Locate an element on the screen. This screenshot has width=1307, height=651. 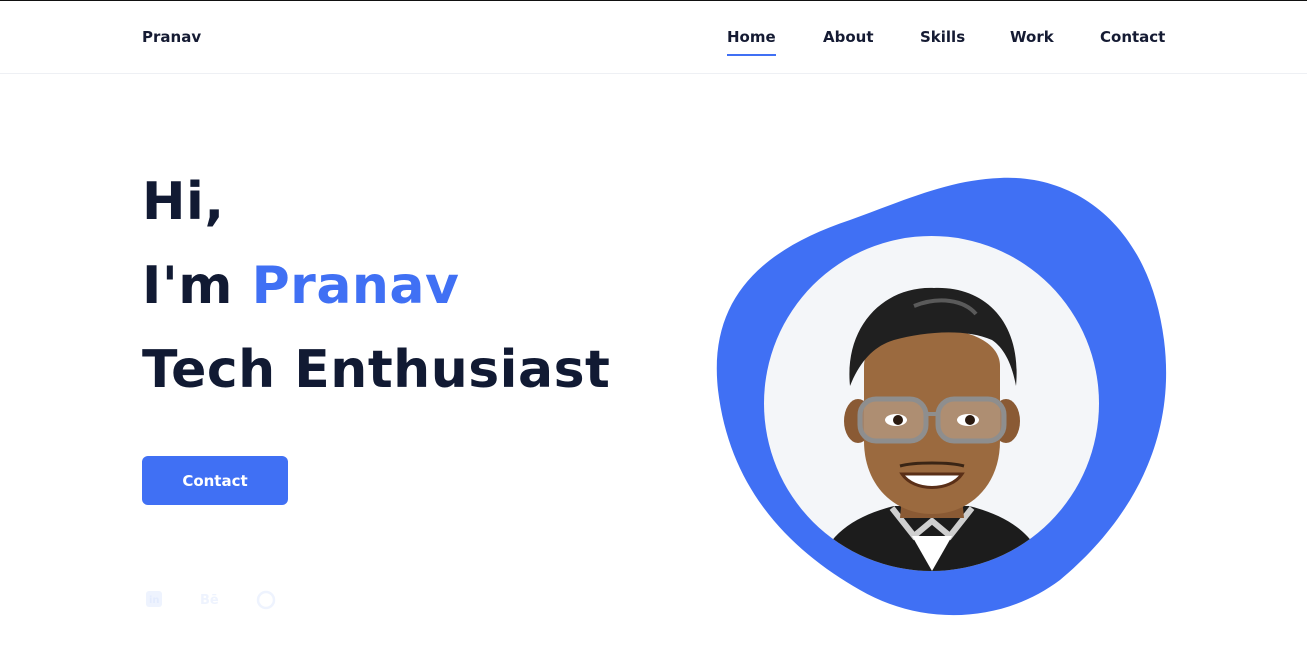
hero-greeting: Hi, is located at coordinates (183, 202).